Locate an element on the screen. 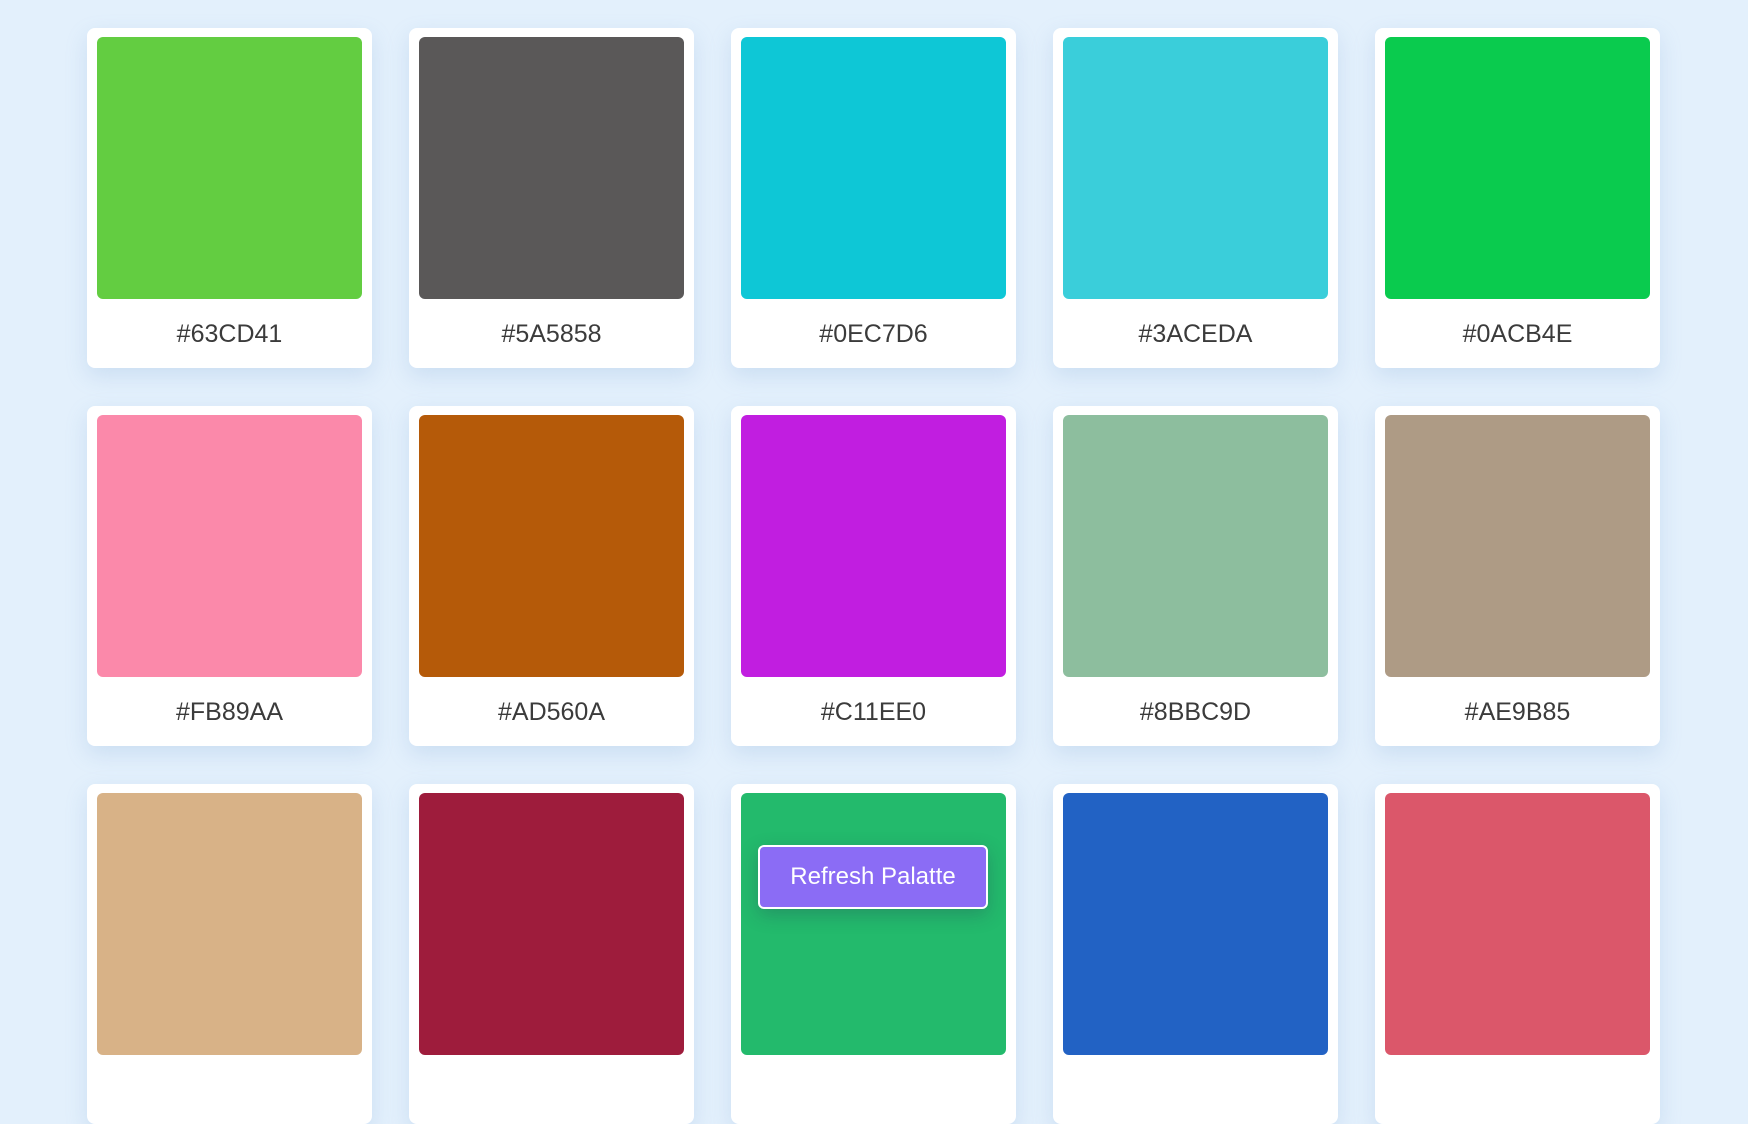 The width and height of the screenshot is (1748, 1124). color-card: #AE9B85 is located at coordinates (1517, 576).